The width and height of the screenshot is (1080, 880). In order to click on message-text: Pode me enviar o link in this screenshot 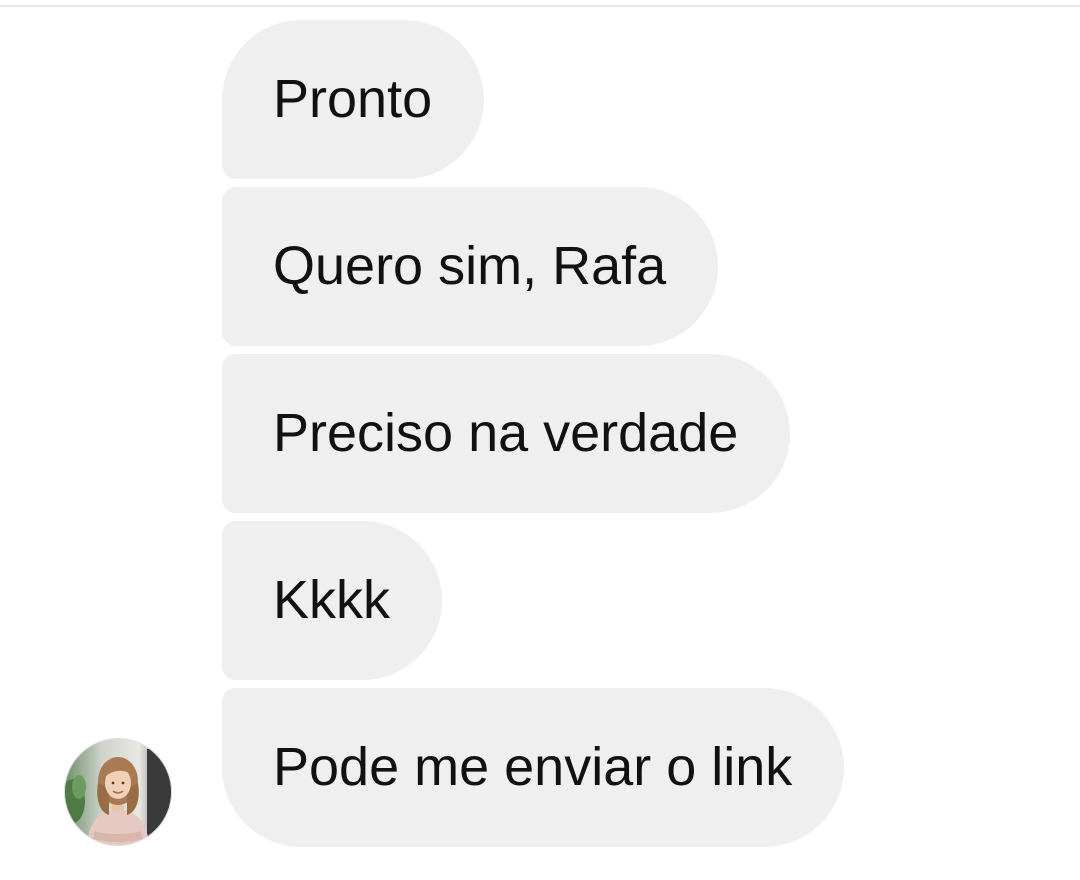, I will do `click(533, 767)`.